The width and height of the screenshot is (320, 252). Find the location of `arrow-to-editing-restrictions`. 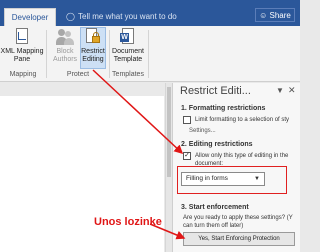

arrow-to-editing-restrictions is located at coordinates (138, 112).